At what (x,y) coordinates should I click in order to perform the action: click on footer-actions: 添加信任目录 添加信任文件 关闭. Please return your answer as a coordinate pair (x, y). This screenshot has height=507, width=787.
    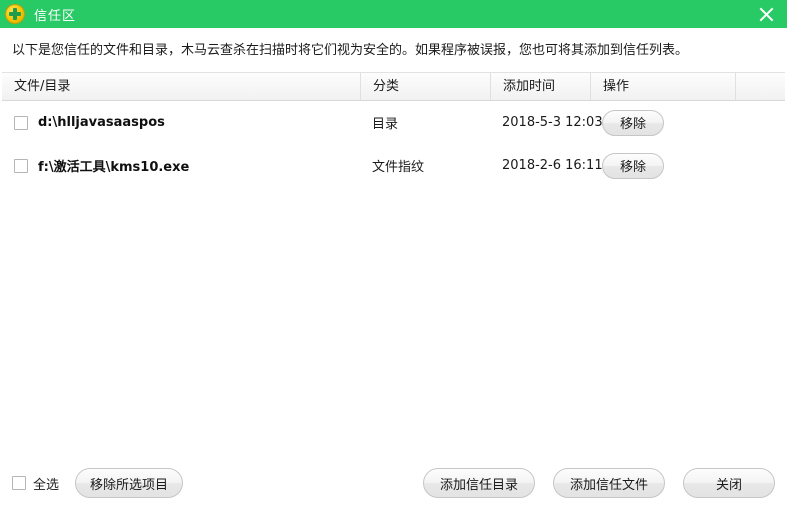
    Looking at the image, I should click on (598, 483).